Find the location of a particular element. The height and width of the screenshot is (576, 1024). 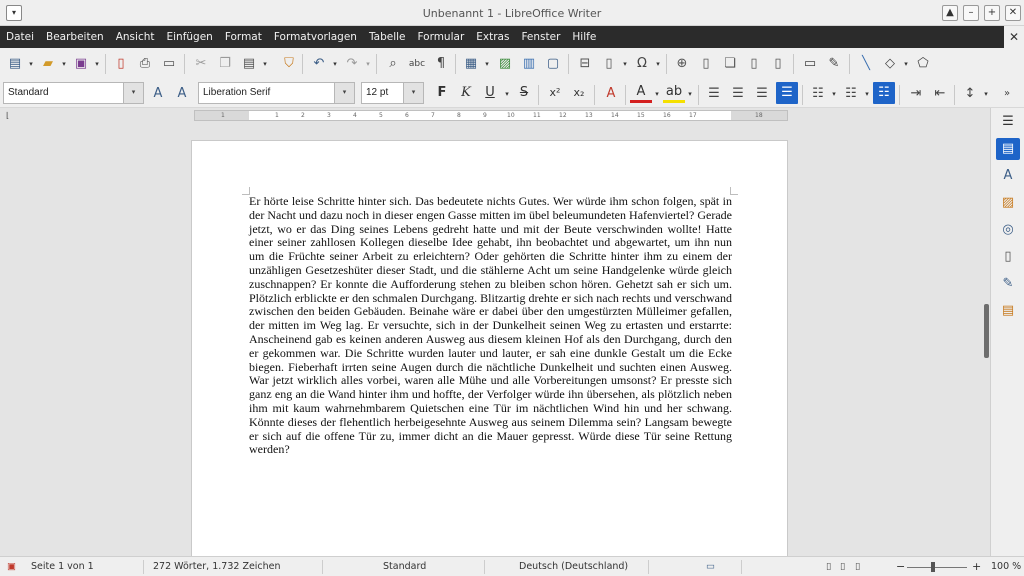

align-left-icon: ☰ is located at coordinates (714, 94).